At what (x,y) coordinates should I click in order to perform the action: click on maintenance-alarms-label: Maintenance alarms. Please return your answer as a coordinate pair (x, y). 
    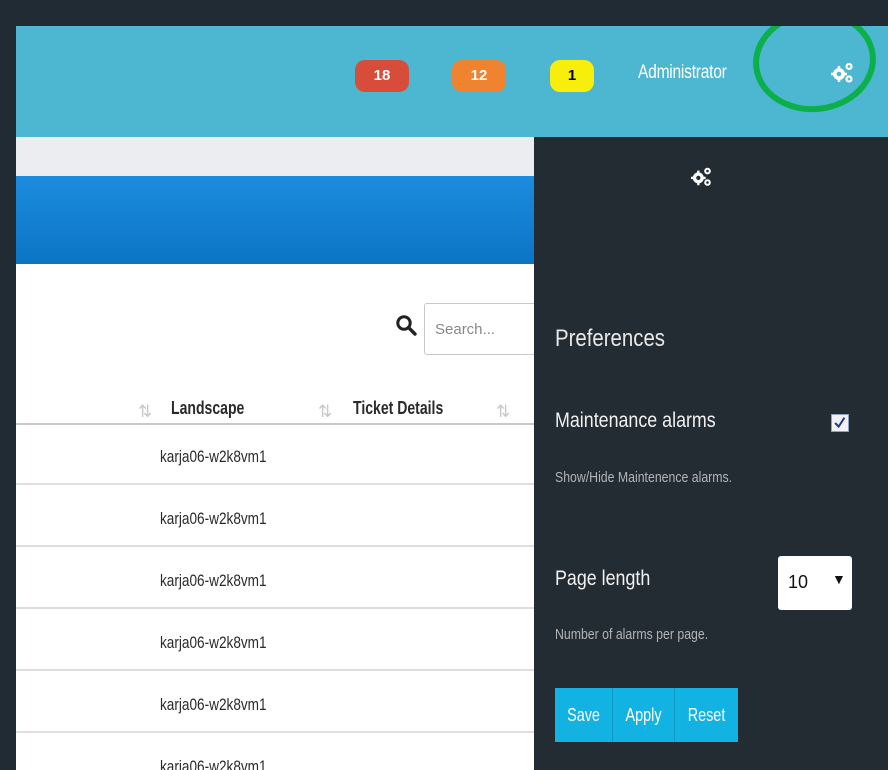
    Looking at the image, I should click on (635, 420).